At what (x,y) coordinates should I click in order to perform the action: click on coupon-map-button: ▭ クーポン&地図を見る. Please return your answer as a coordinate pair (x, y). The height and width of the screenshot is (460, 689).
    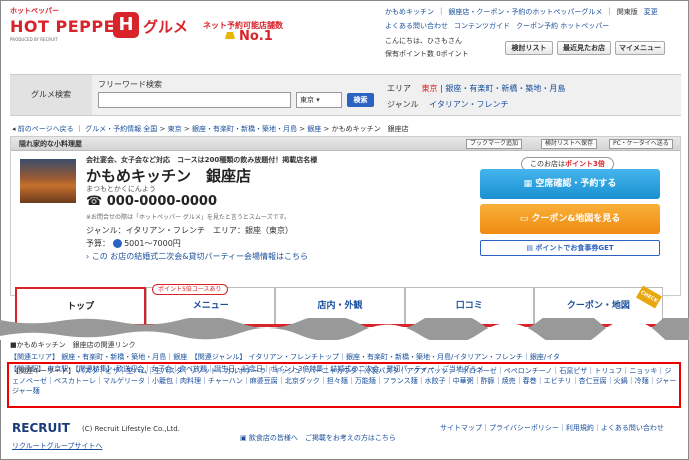
    Looking at the image, I should click on (570, 219).